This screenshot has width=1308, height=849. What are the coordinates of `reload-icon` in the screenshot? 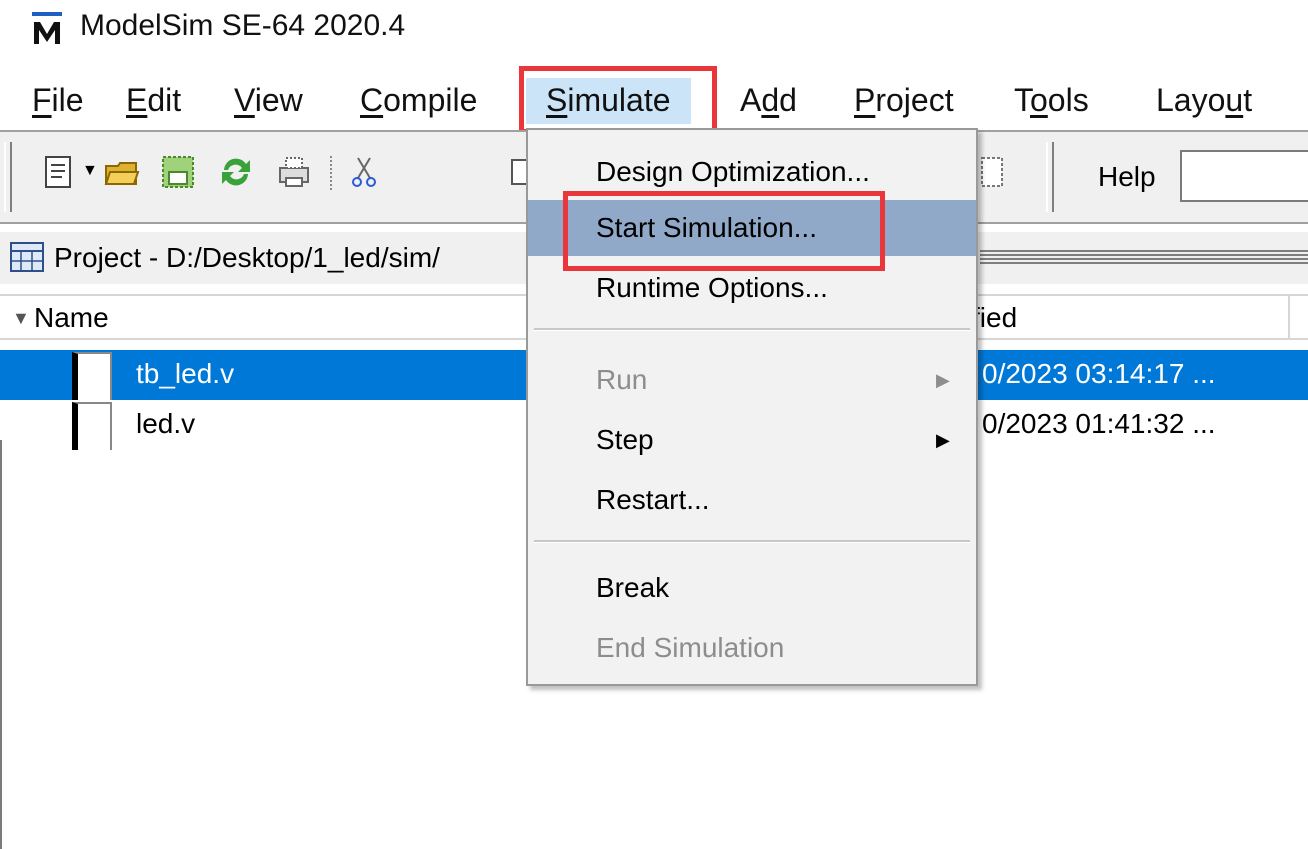 It's located at (236, 172).